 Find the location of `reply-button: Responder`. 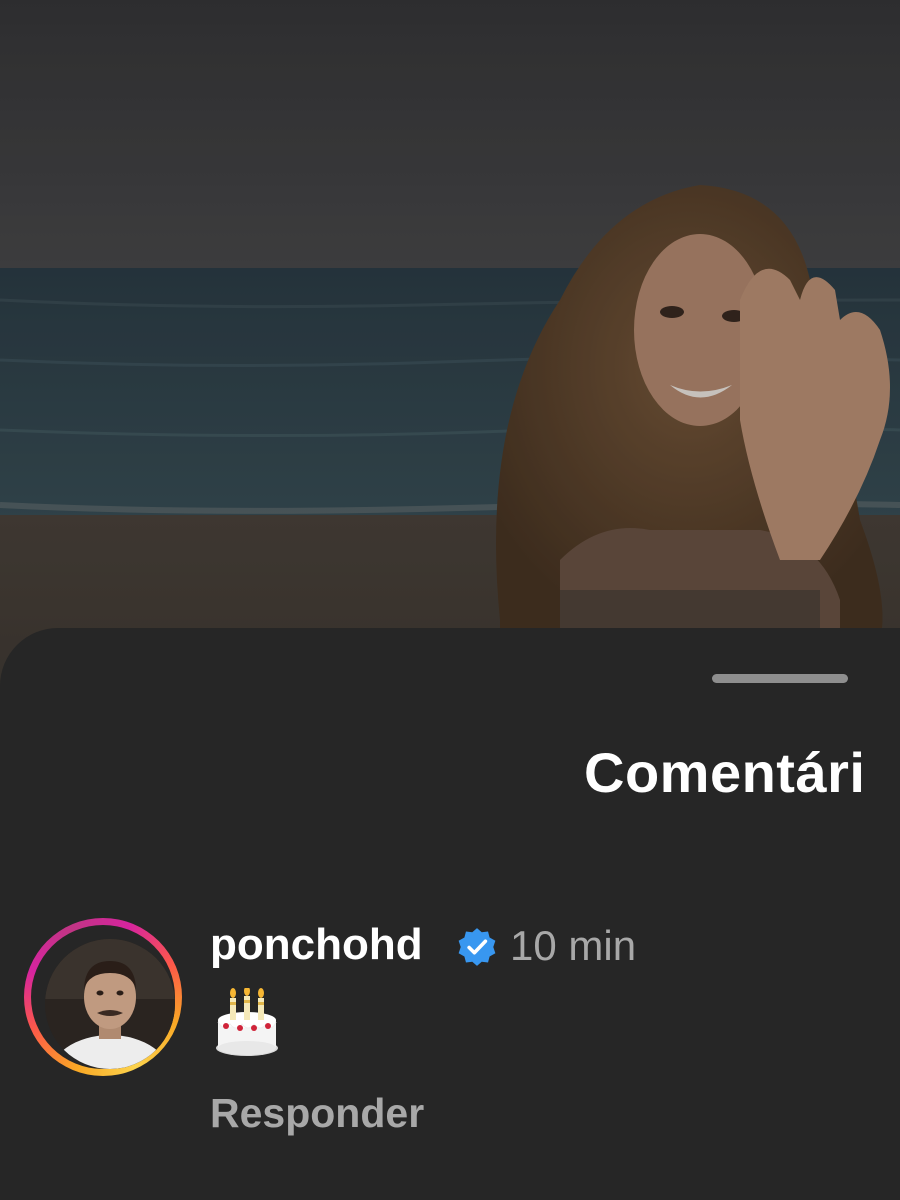

reply-button: Responder is located at coordinates (317, 1113).